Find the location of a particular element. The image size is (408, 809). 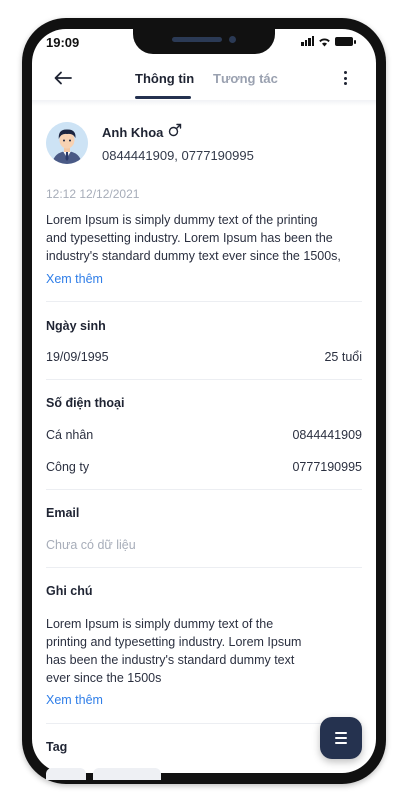

menu-icon is located at coordinates (341, 733).